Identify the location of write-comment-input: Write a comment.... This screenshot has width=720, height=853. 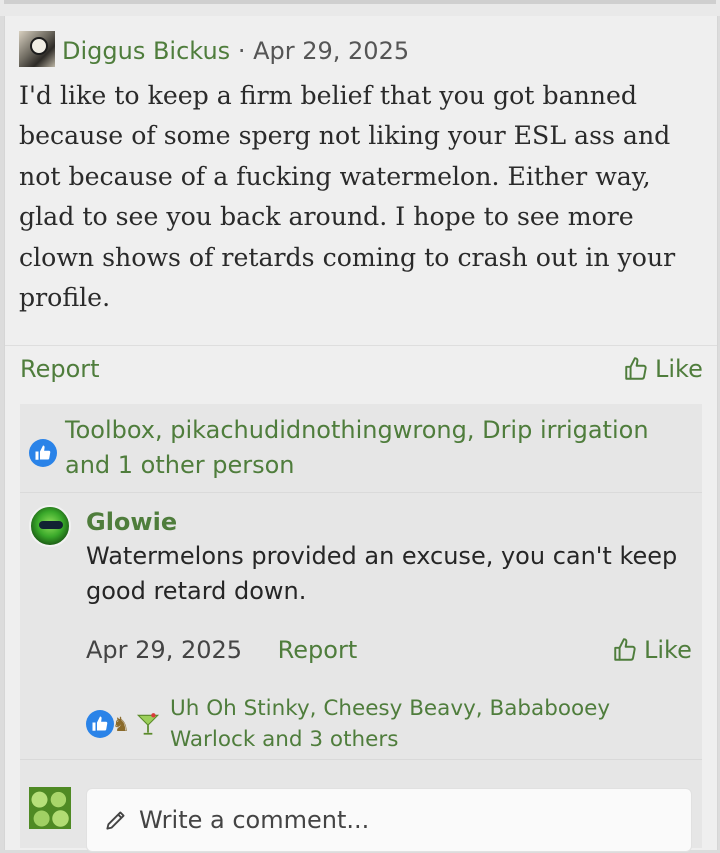
(389, 820).